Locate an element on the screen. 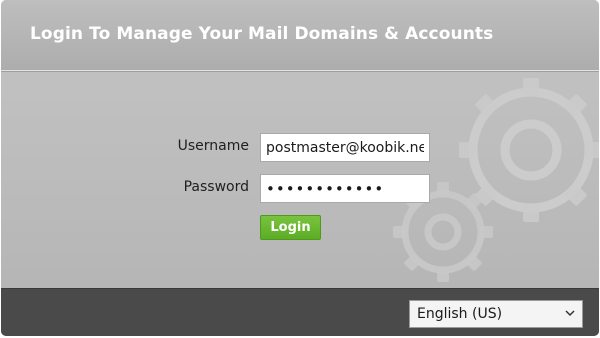 The height and width of the screenshot is (338, 600). username-field is located at coordinates (345, 147).